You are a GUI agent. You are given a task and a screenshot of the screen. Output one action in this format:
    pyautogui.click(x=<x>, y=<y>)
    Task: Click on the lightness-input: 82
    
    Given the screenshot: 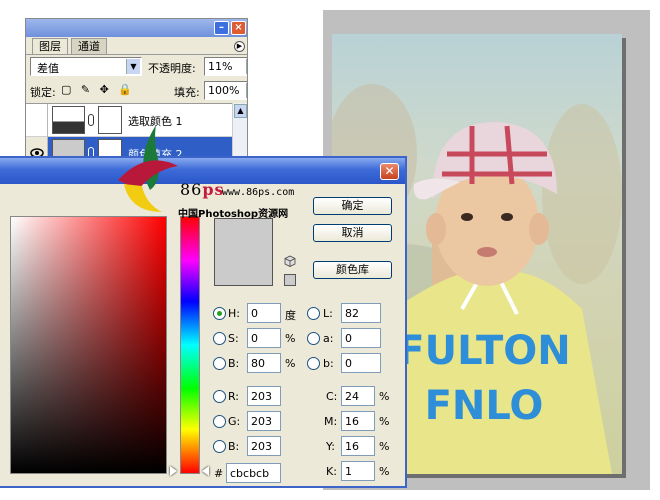 What is the action you would take?
    pyautogui.click(x=361, y=313)
    